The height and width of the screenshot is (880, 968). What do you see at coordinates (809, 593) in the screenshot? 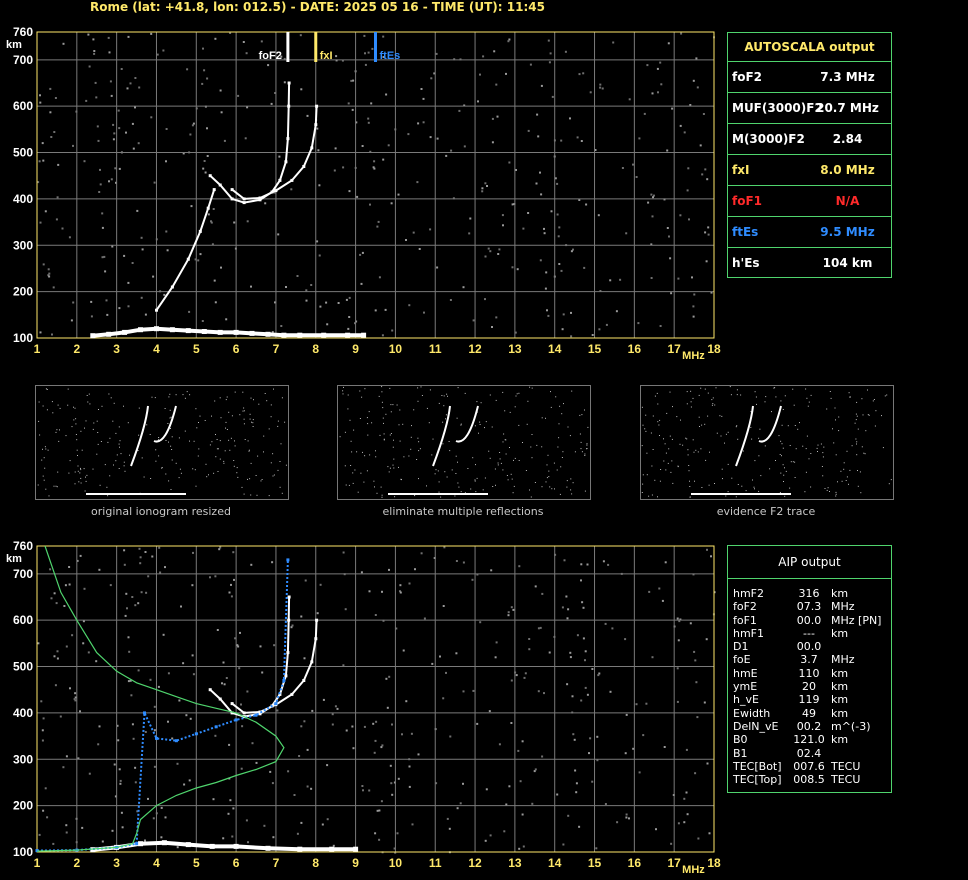
I see `aip-v: 316` at bounding box center [809, 593].